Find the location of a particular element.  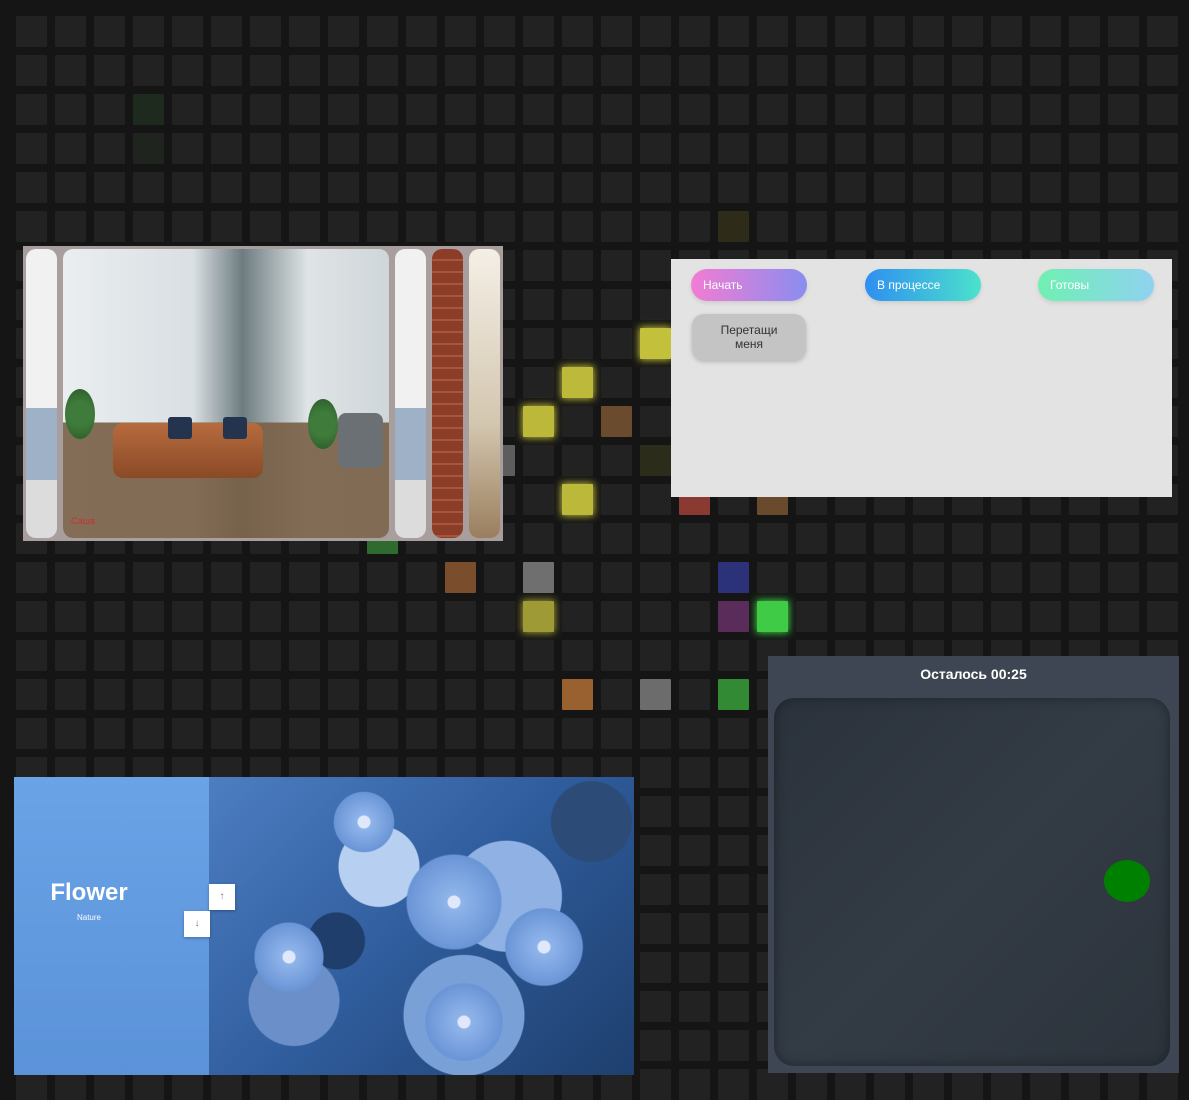

gallery-caption: Саша is located at coordinates (83, 521).